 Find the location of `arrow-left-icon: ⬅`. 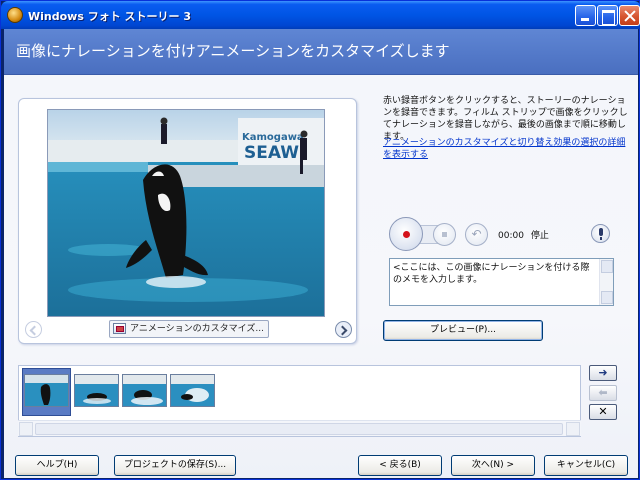

arrow-left-icon: ⬅ is located at coordinates (603, 392).